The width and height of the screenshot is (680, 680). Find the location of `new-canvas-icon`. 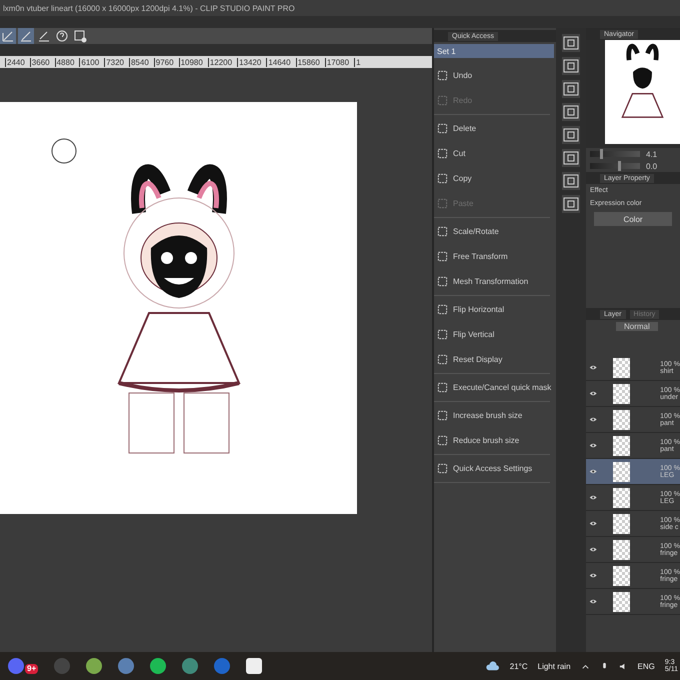

new-canvas-icon is located at coordinates (80, 36).